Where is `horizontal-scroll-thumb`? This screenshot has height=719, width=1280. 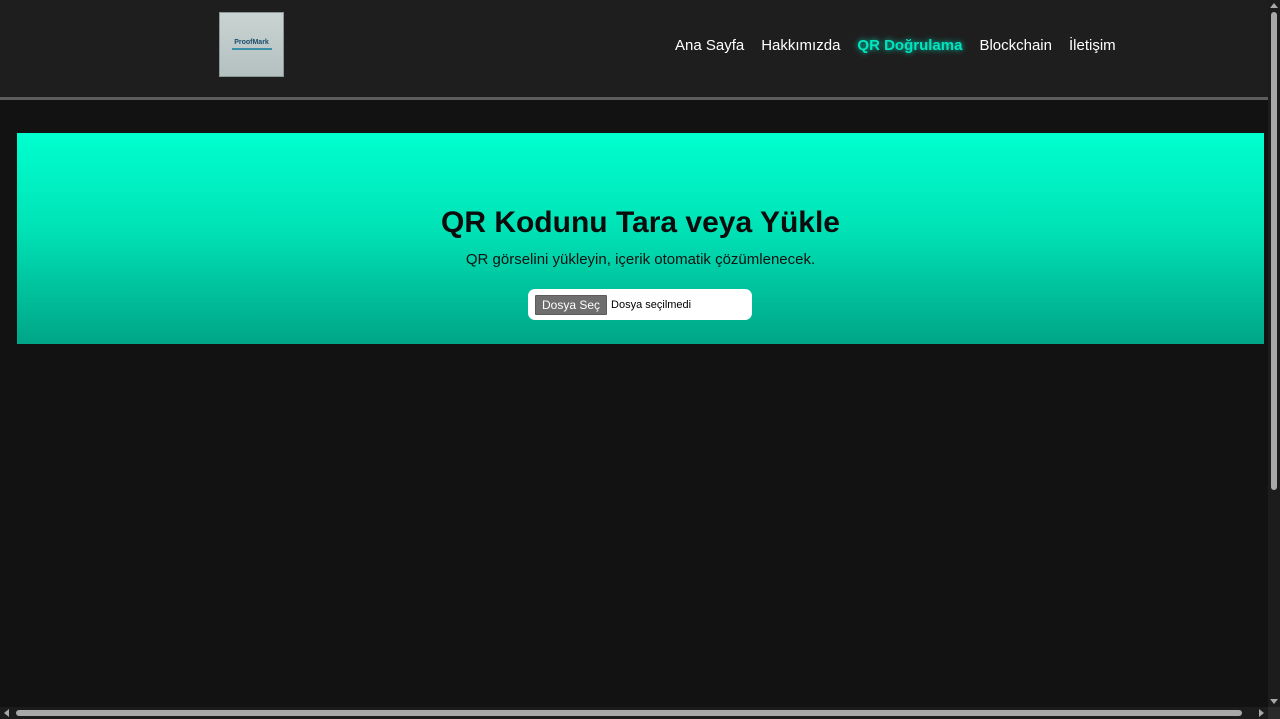 horizontal-scroll-thumb is located at coordinates (629, 713).